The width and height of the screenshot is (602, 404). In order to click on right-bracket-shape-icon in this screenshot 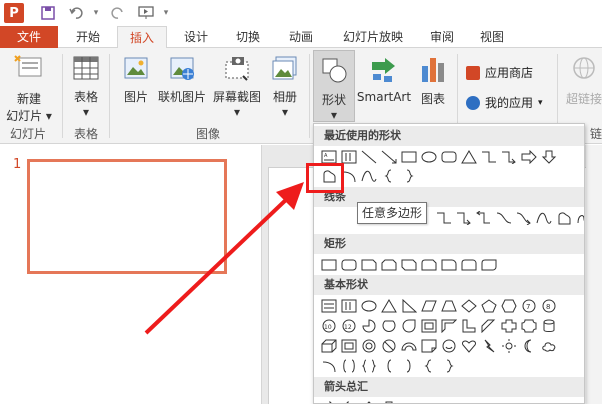, I will do `click(409, 366)`.